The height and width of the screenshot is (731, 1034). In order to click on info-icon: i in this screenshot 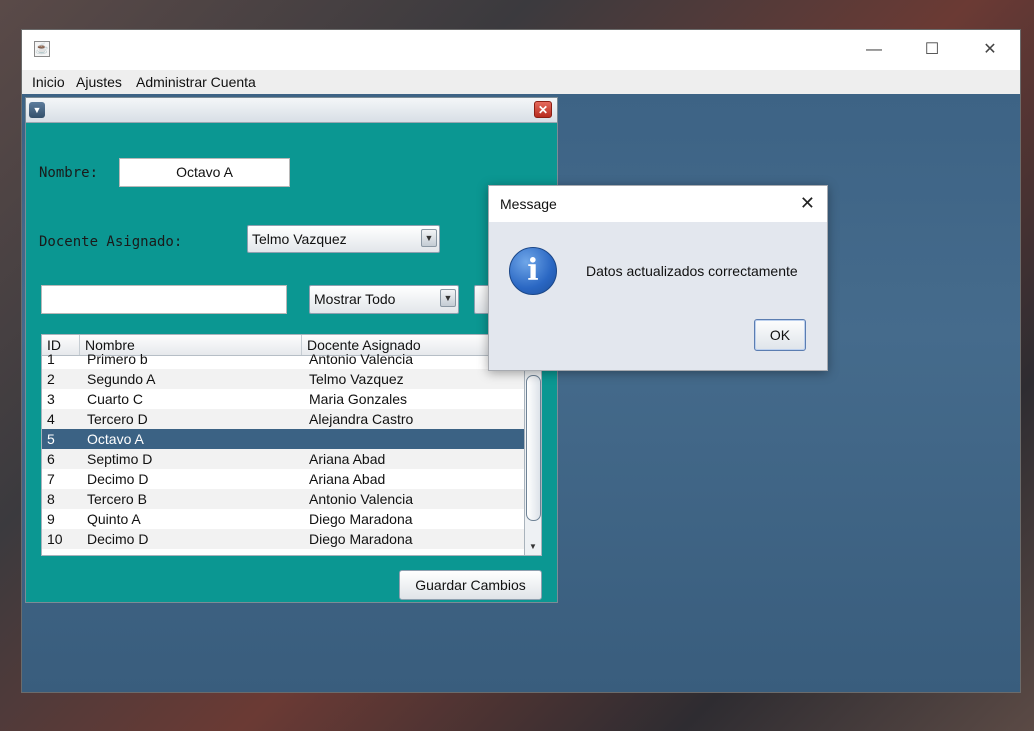, I will do `click(533, 271)`.